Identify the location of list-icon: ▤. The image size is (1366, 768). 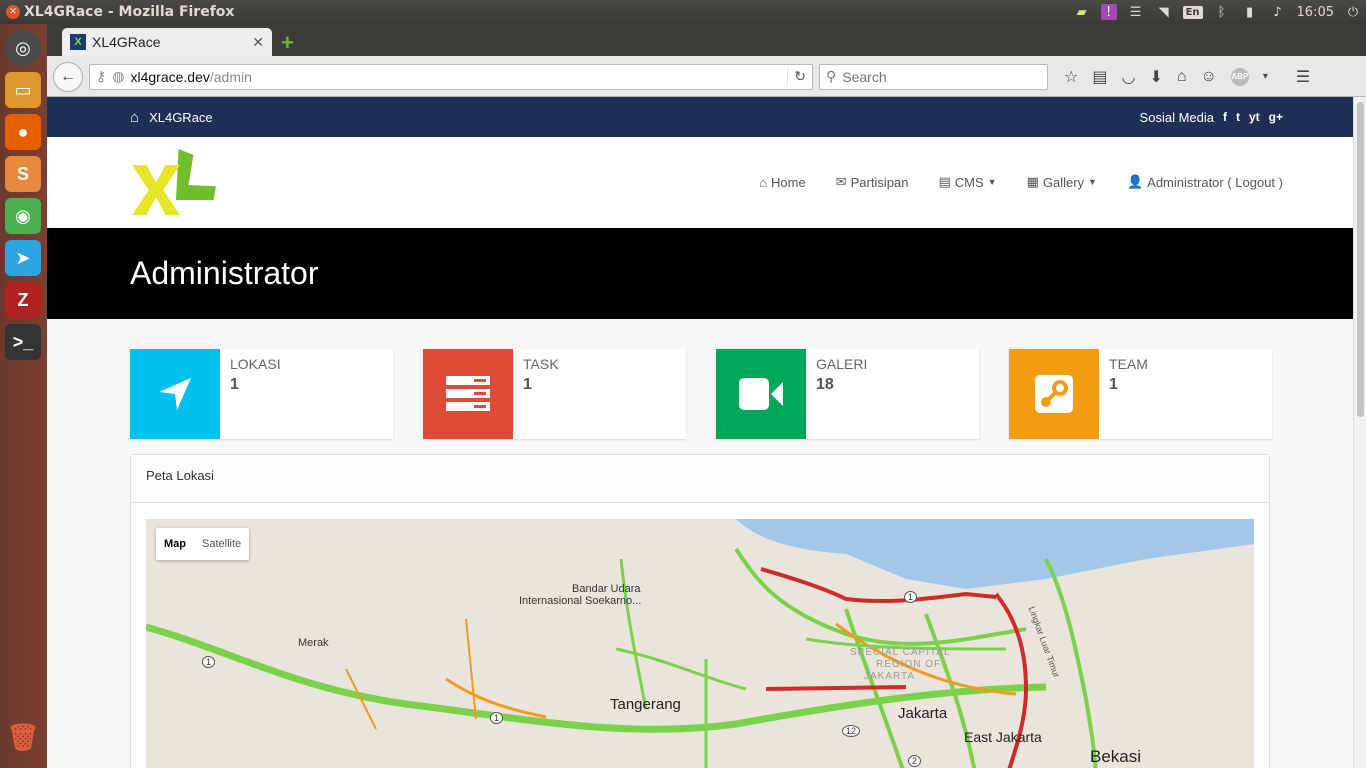
(944, 181).